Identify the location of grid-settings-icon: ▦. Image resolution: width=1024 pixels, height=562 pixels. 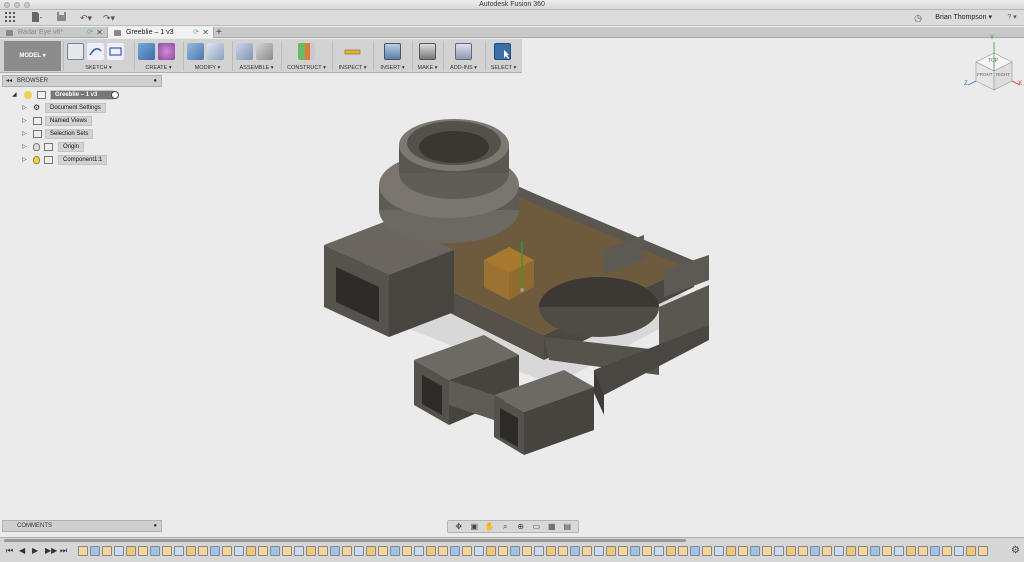
(552, 526).